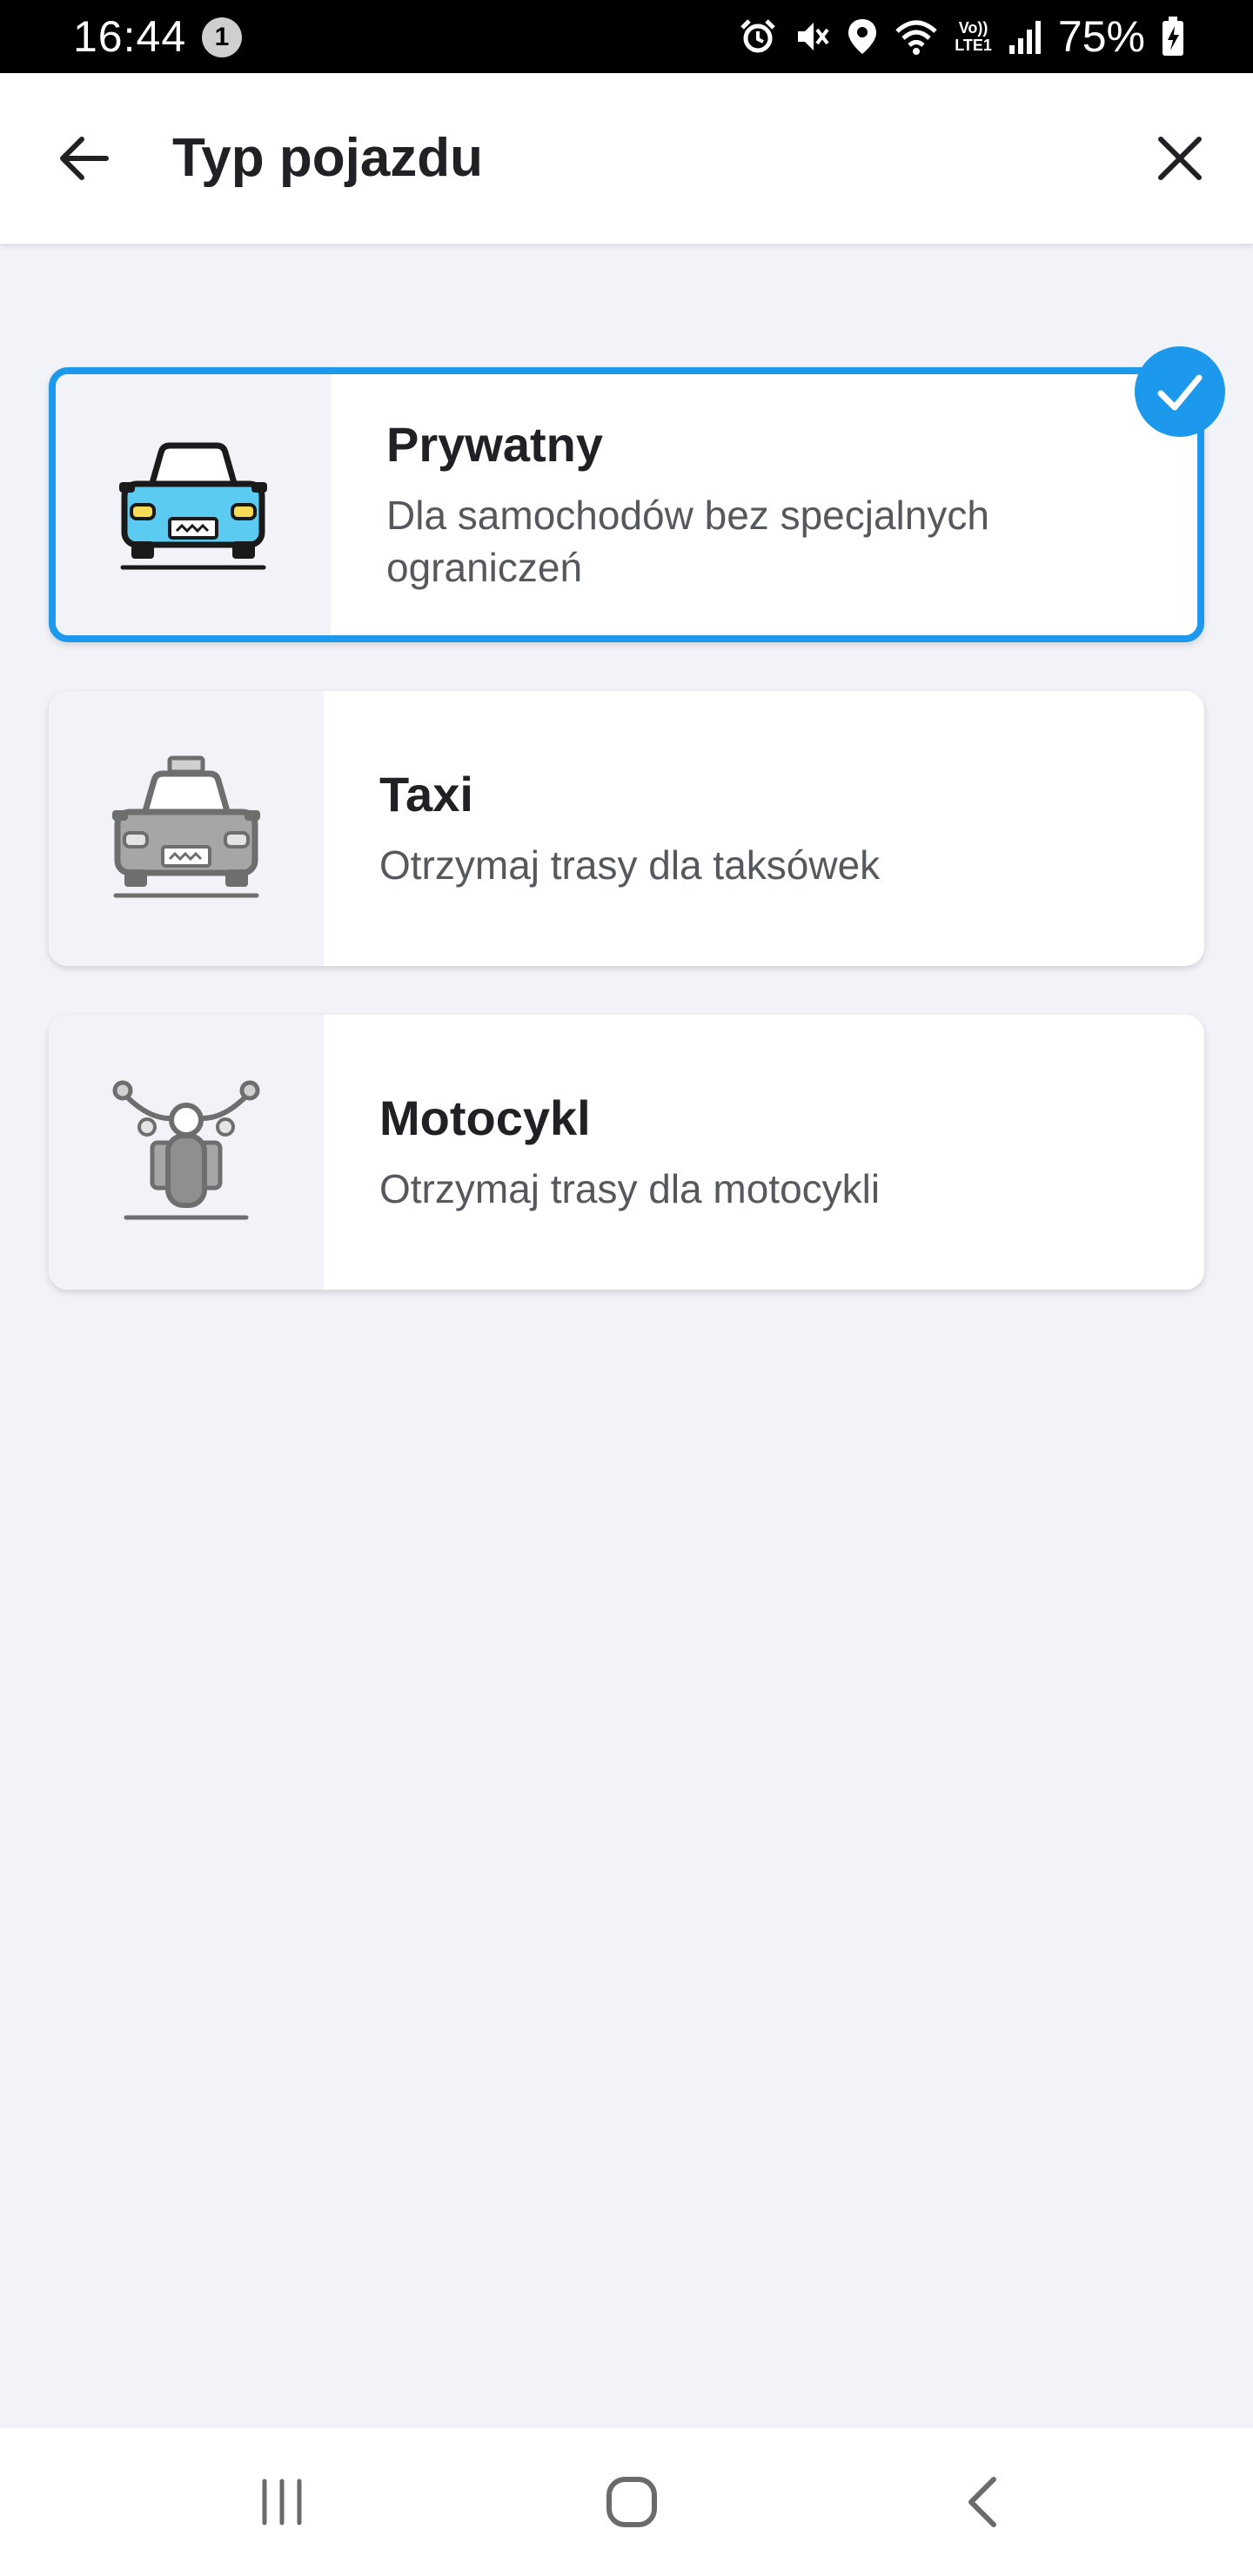  What do you see at coordinates (328, 158) in the screenshot?
I see `page-title: Typ pojazdu` at bounding box center [328, 158].